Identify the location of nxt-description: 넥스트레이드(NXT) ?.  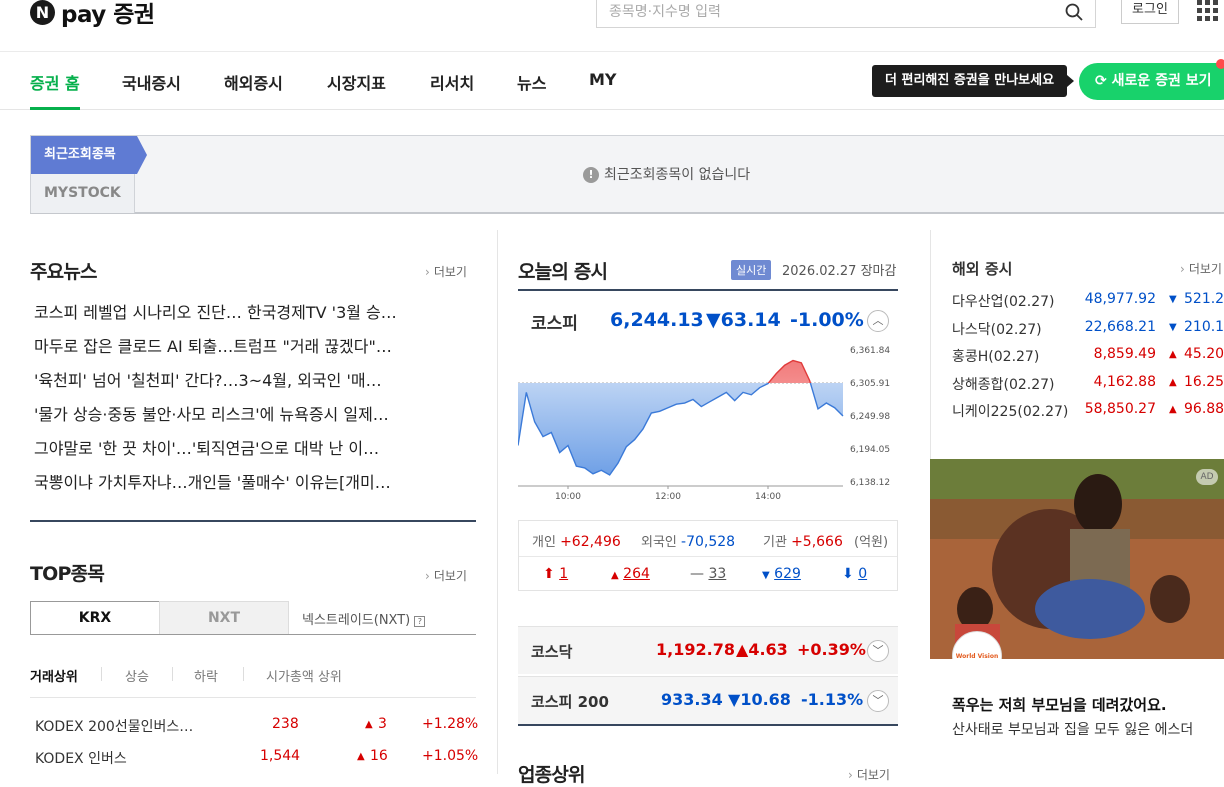
(364, 618).